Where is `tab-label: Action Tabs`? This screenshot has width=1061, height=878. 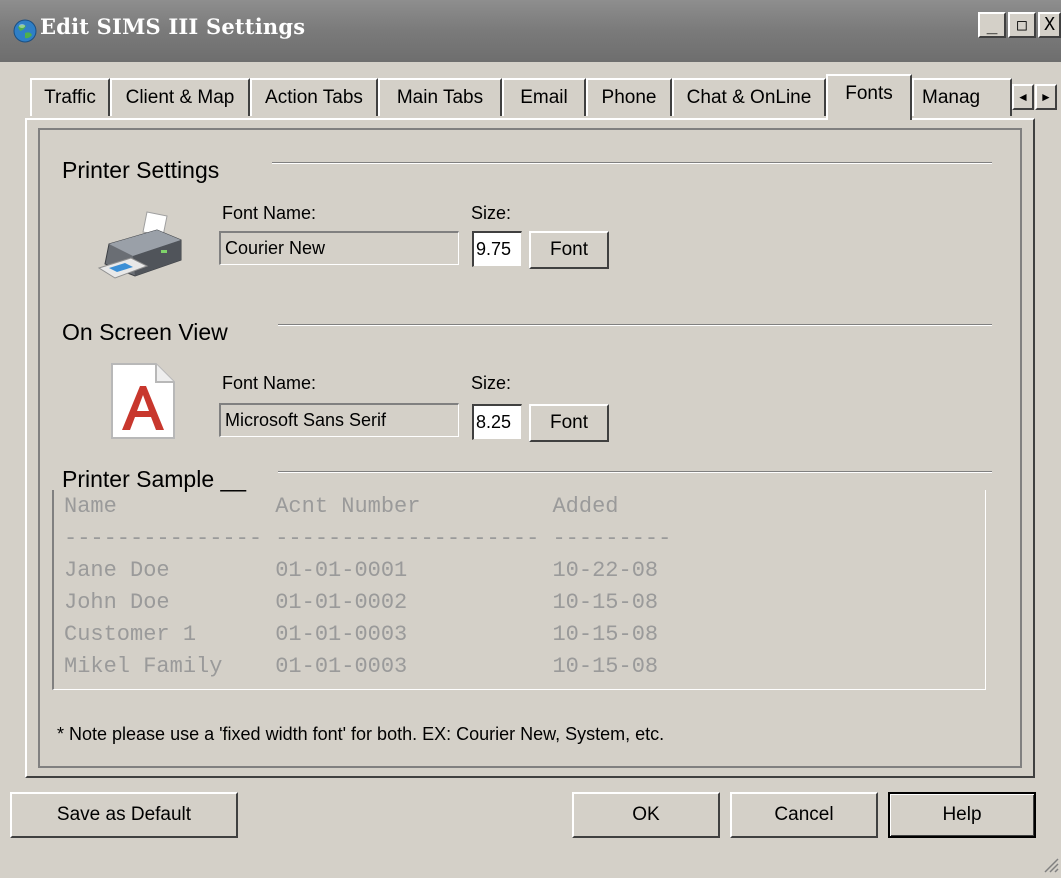 tab-label: Action Tabs is located at coordinates (314, 97).